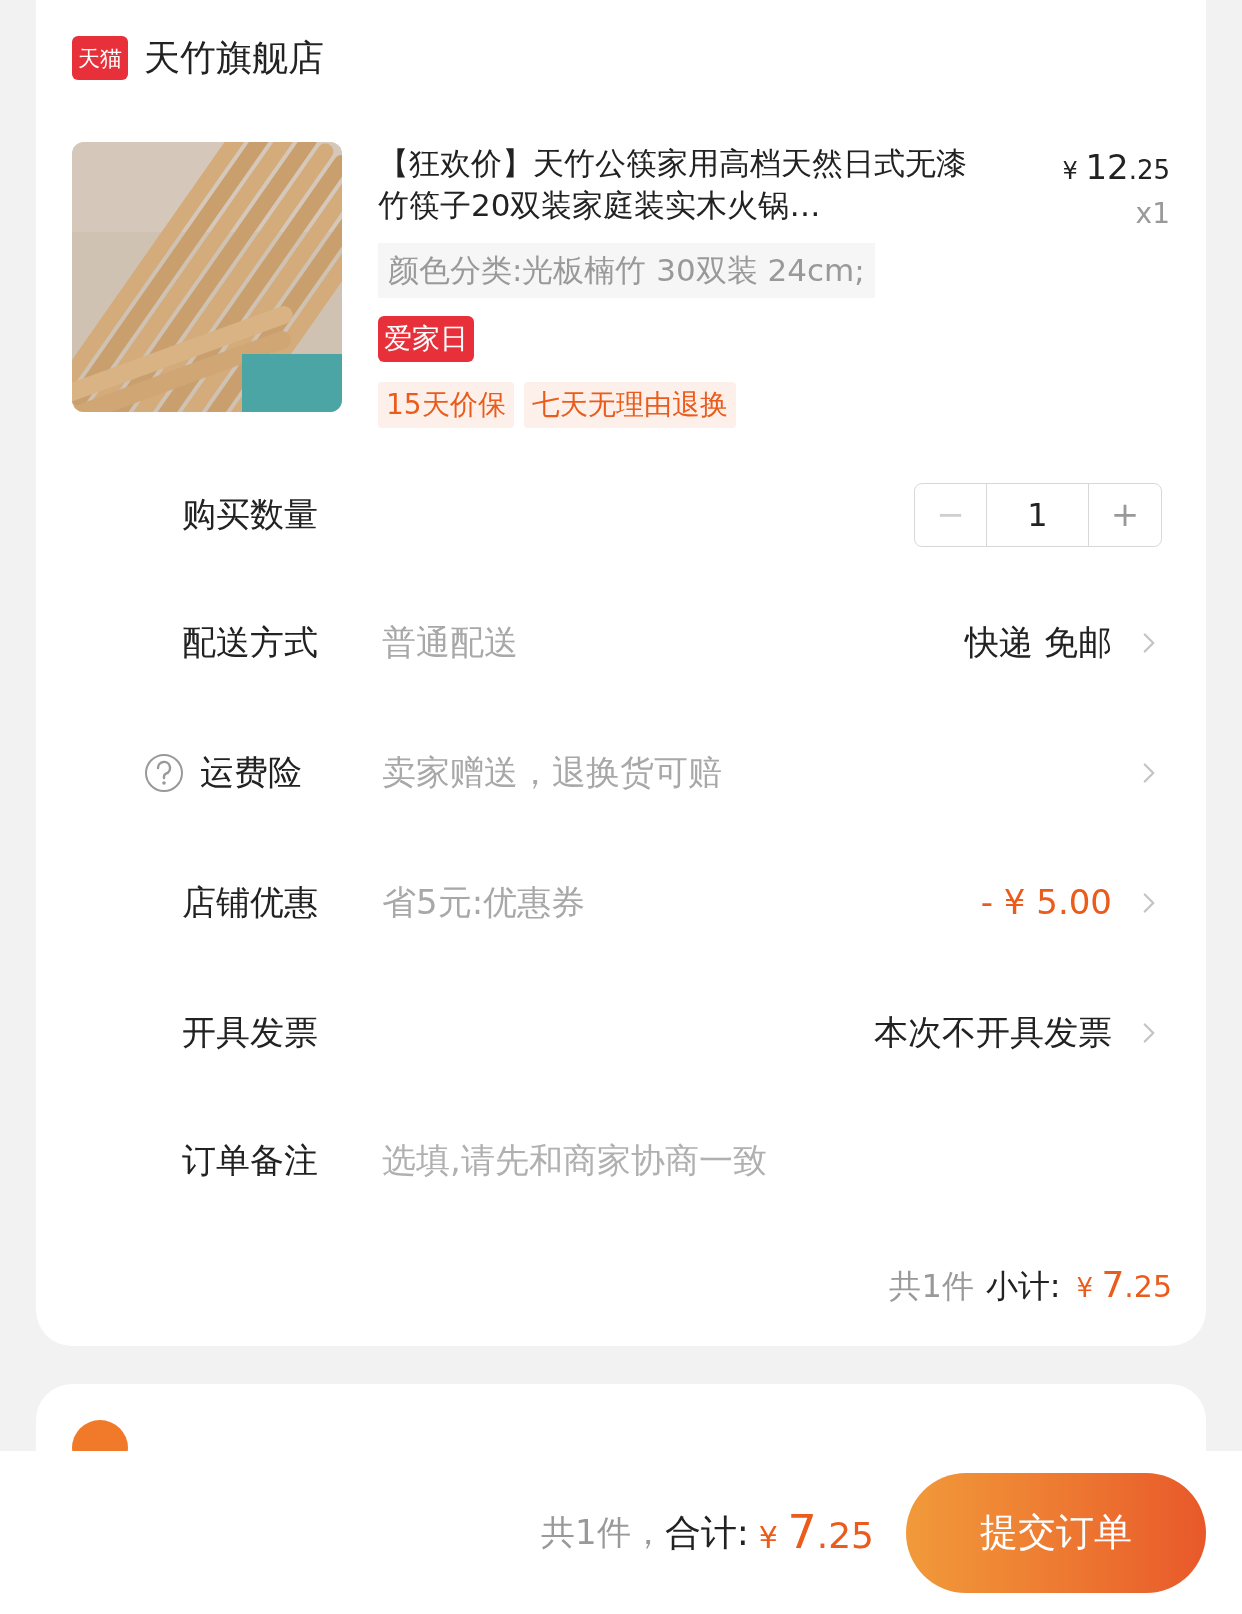 The height and width of the screenshot is (1614, 1242). I want to click on row-label: 店铺优惠, so click(250, 902).